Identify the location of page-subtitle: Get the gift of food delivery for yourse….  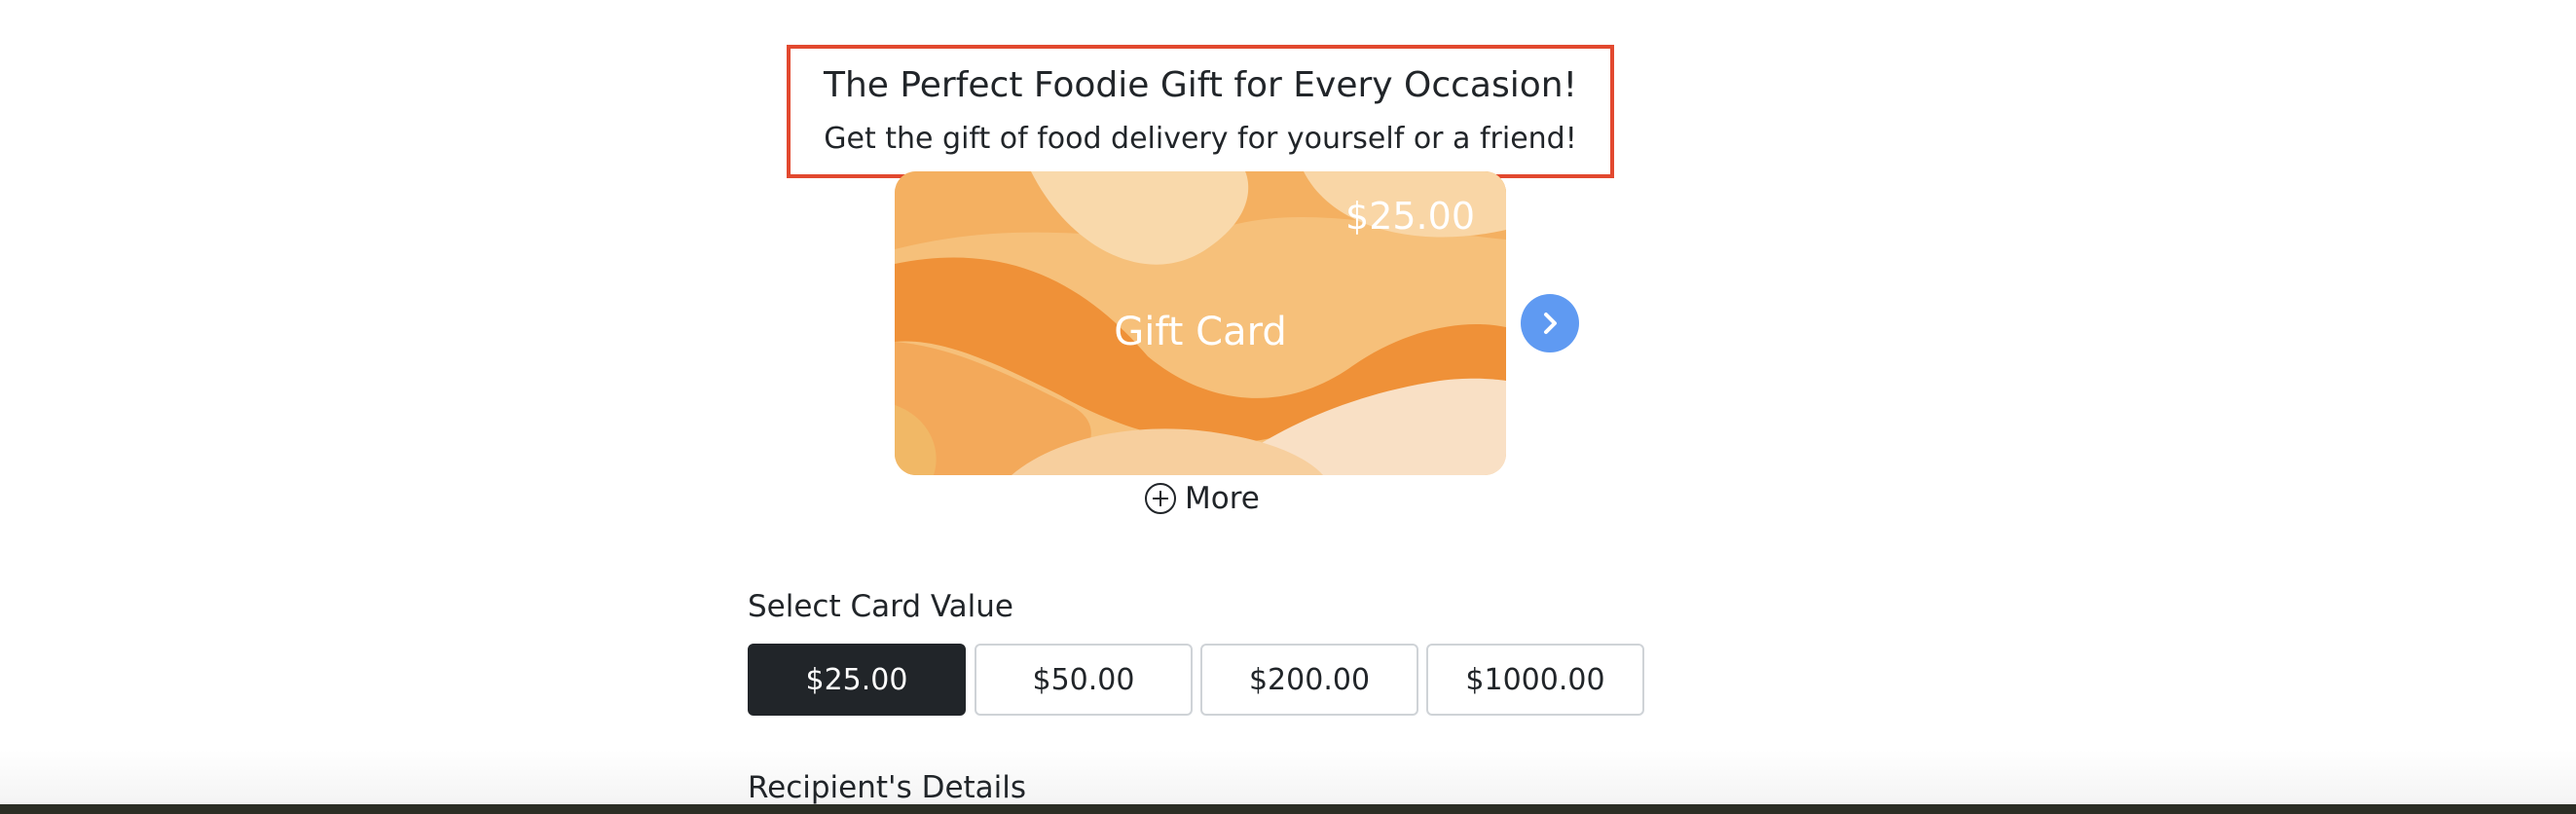
(1200, 139).